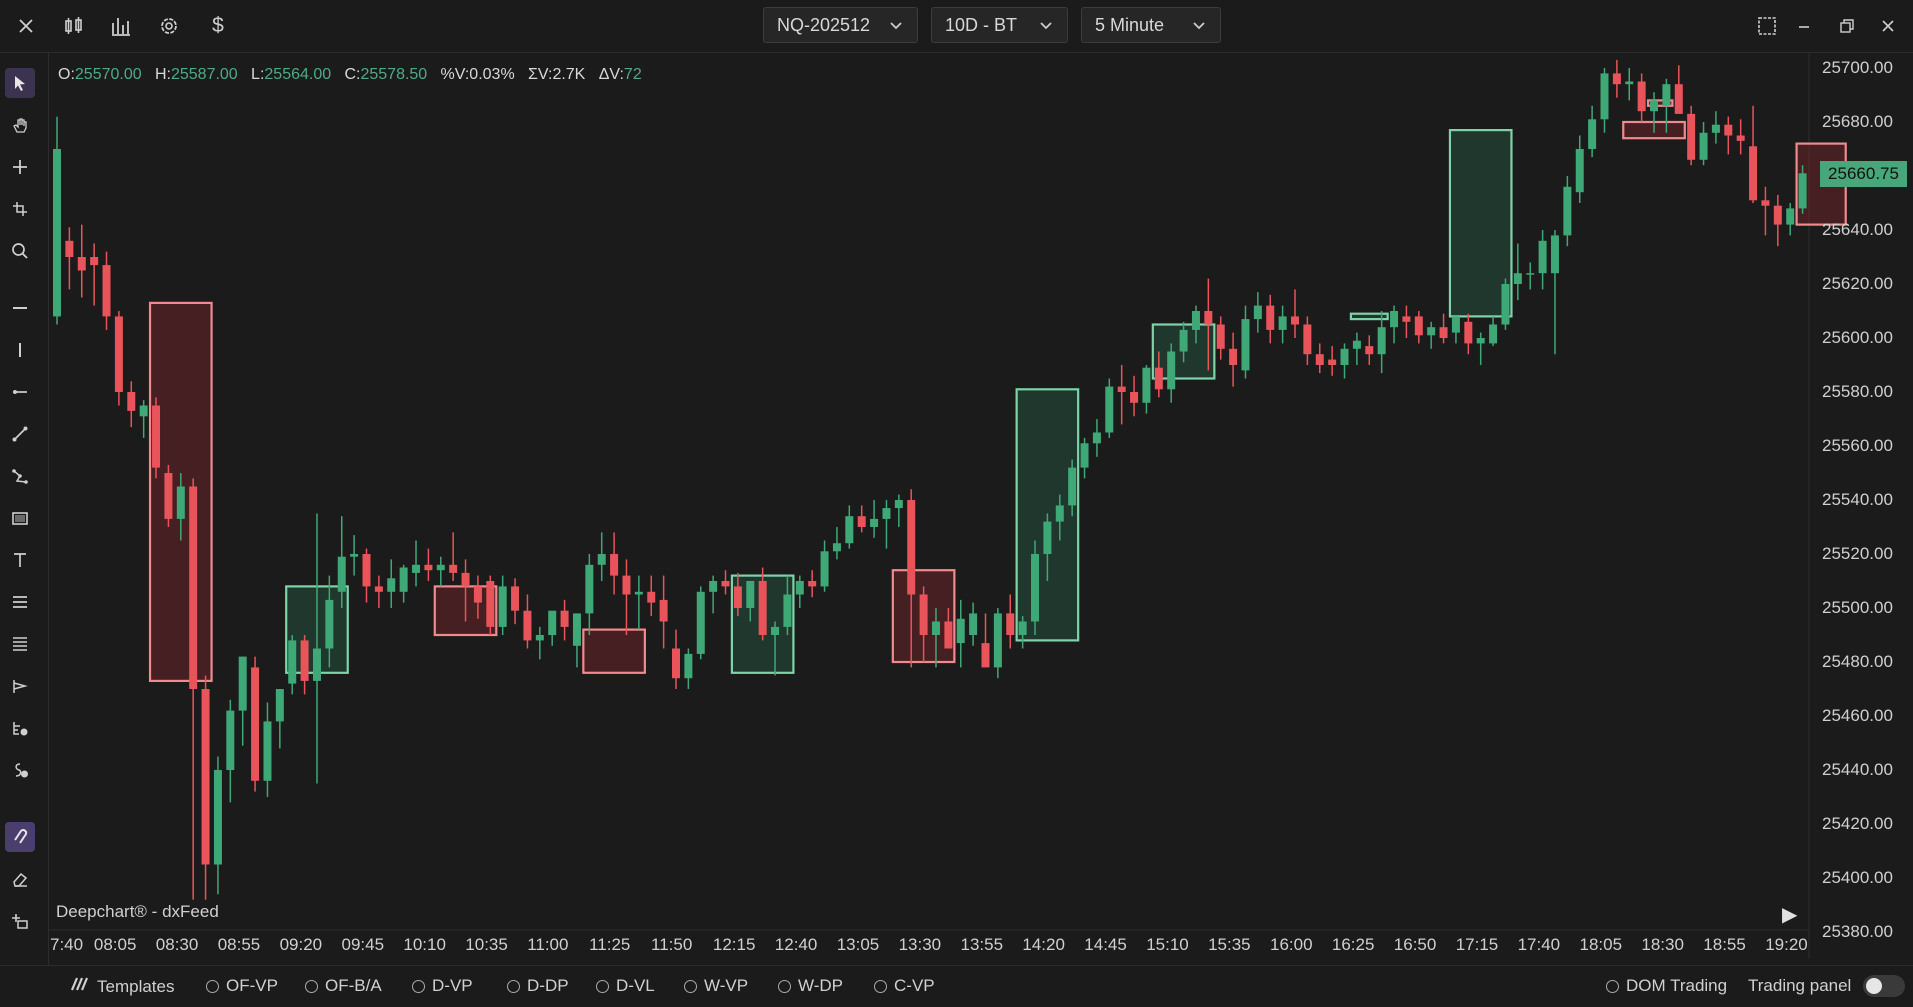  What do you see at coordinates (74, 26) in the screenshot?
I see `candles-icon` at bounding box center [74, 26].